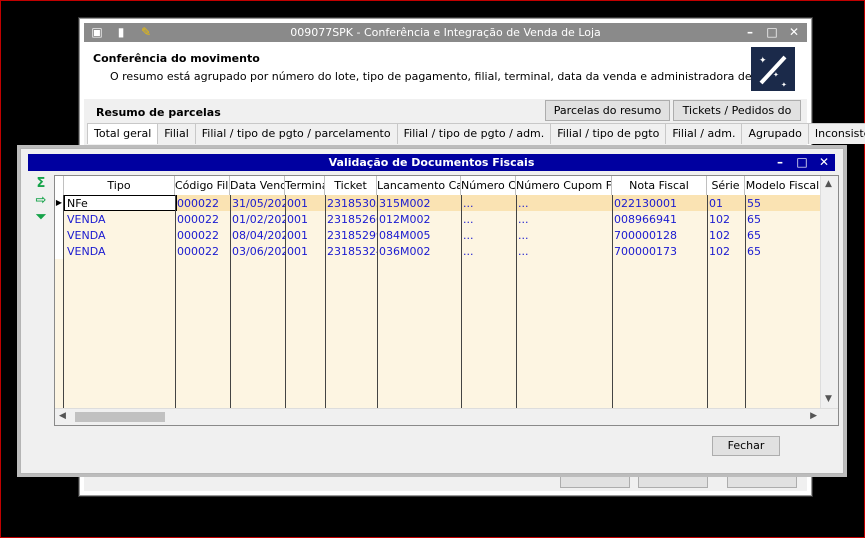 The image size is (865, 538). What do you see at coordinates (77, 203) in the screenshot?
I see `cell-tipo: NFe` at bounding box center [77, 203].